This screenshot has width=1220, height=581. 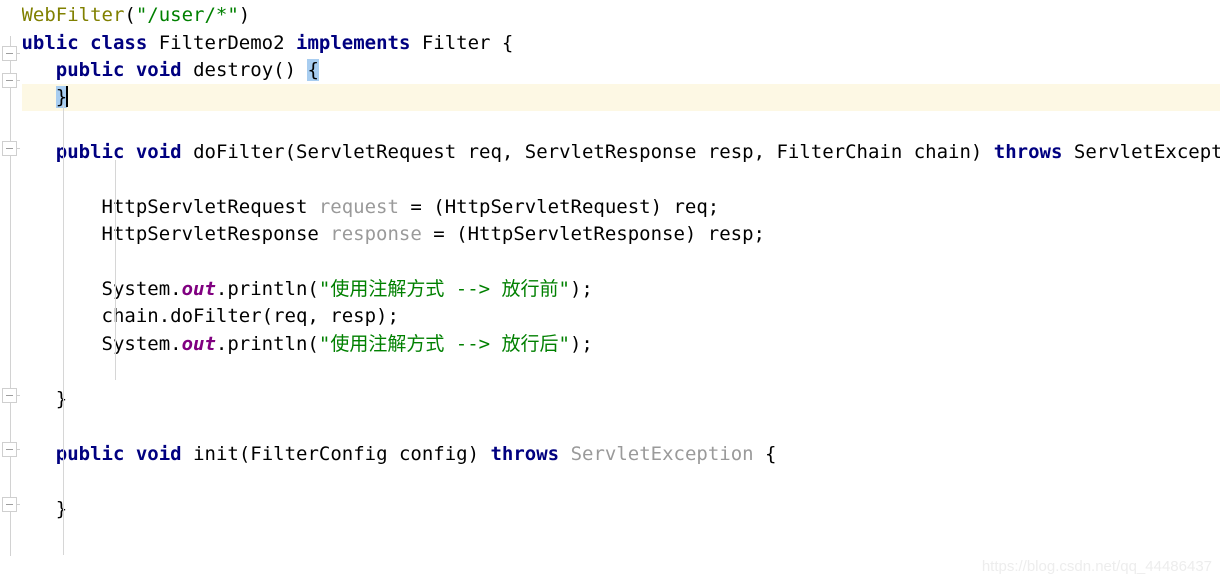 What do you see at coordinates (610, 344) in the screenshot?
I see `code-line: System.out.println("使用注解方式 --> 放行后");` at bounding box center [610, 344].